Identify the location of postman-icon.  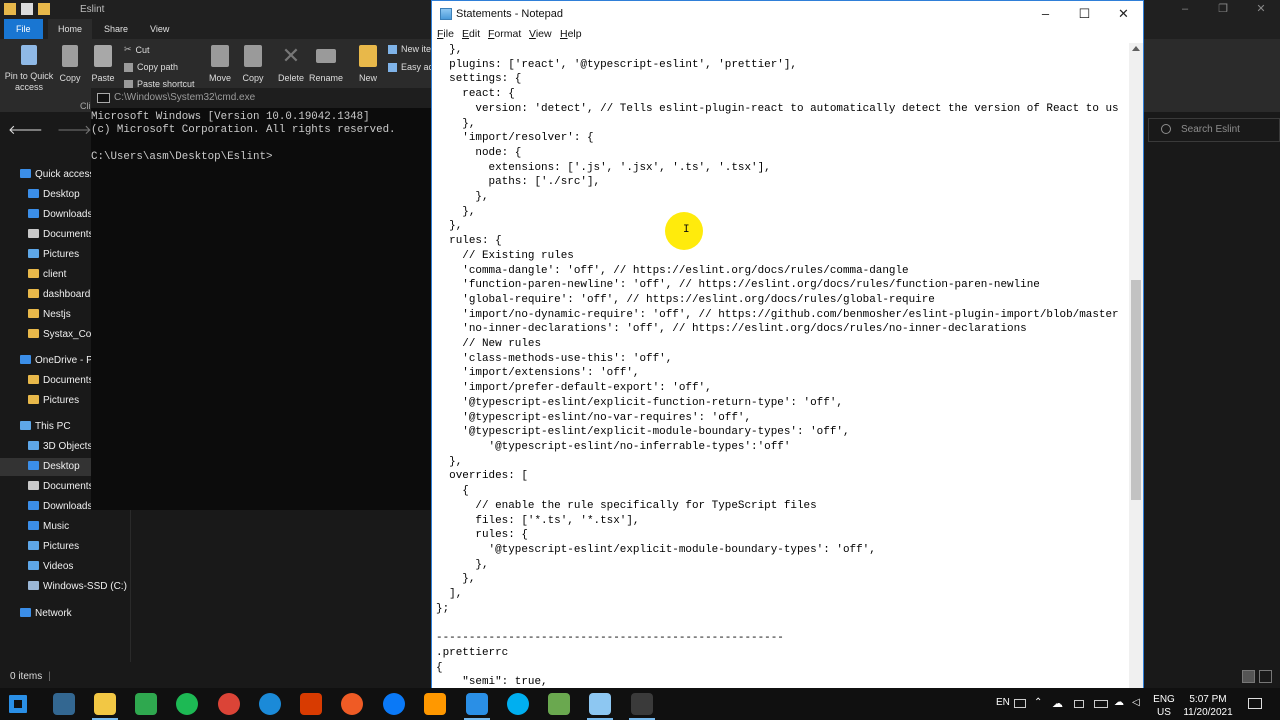
(352, 704).